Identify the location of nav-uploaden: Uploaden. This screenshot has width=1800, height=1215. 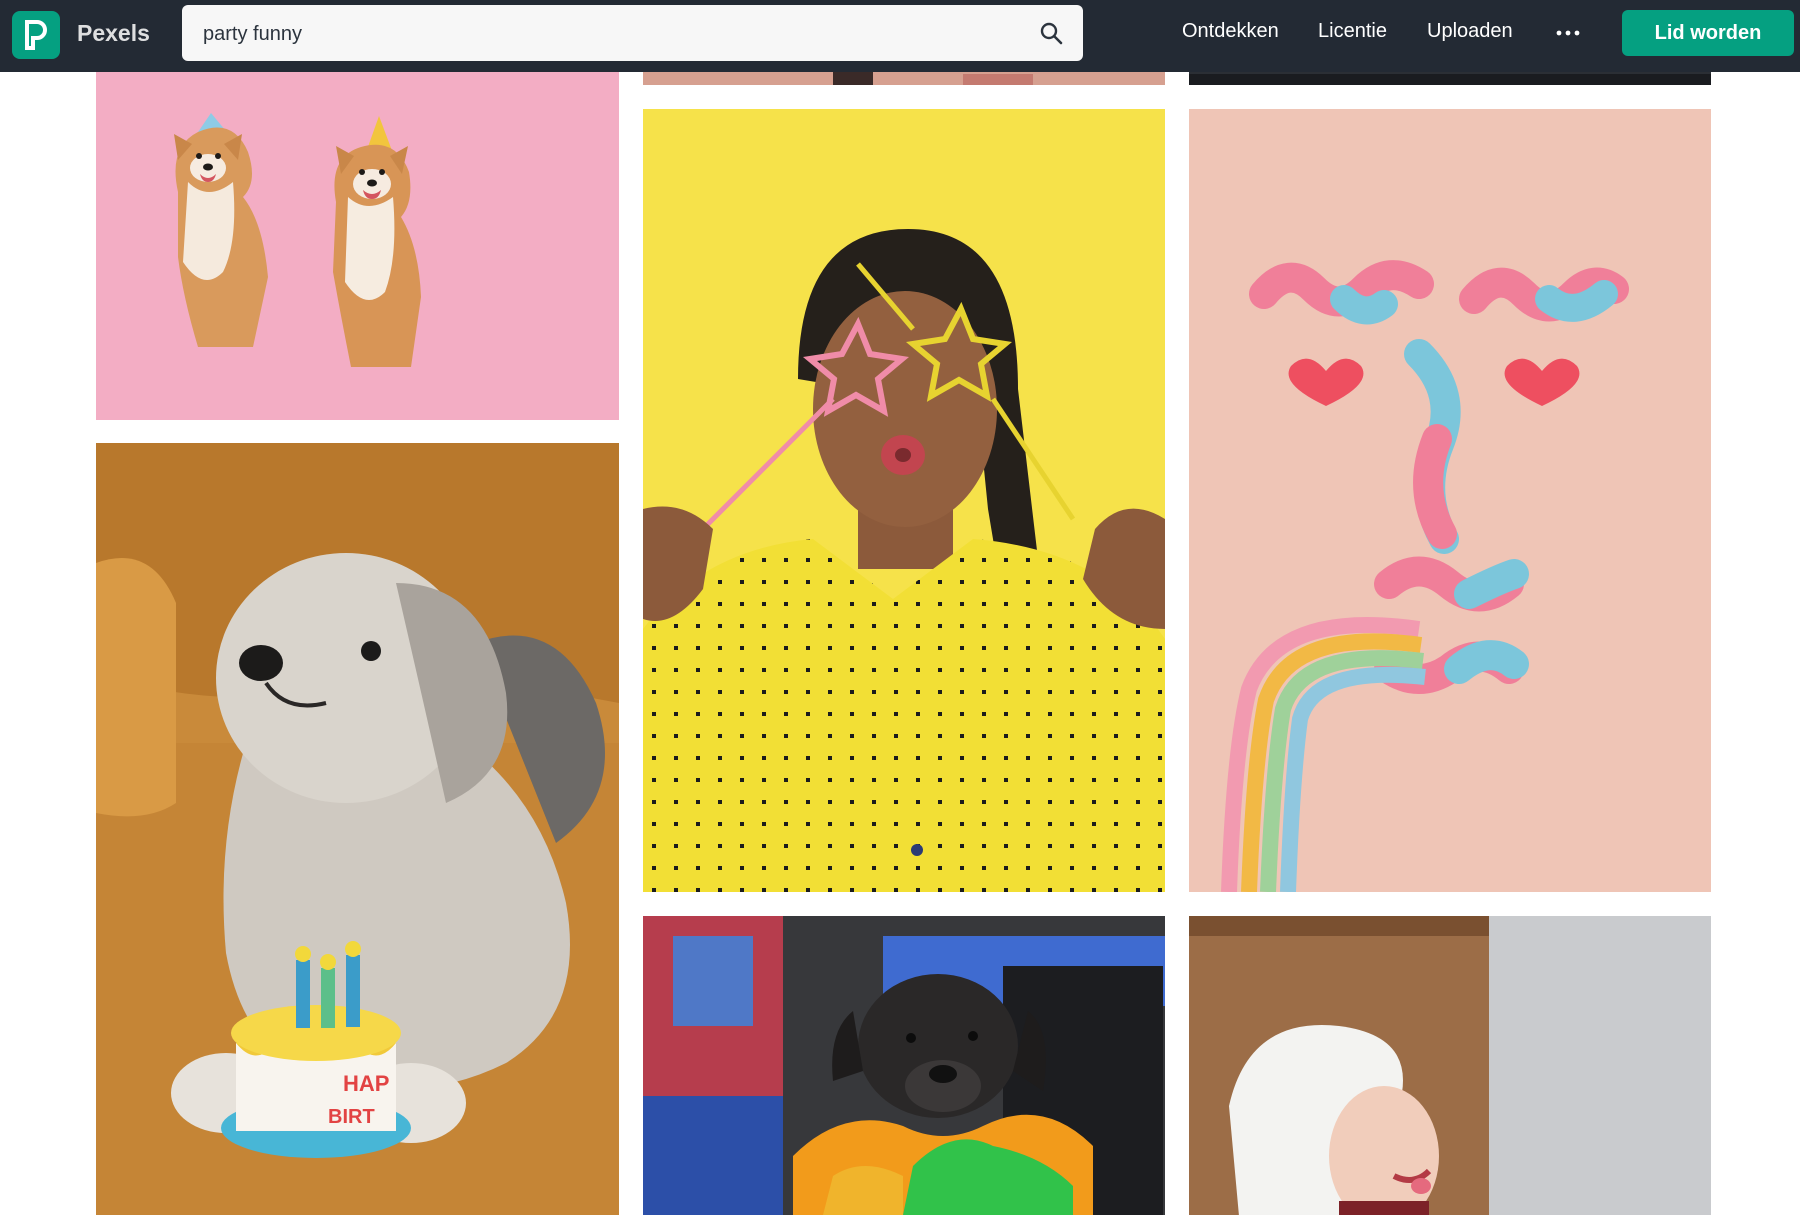
(1470, 31).